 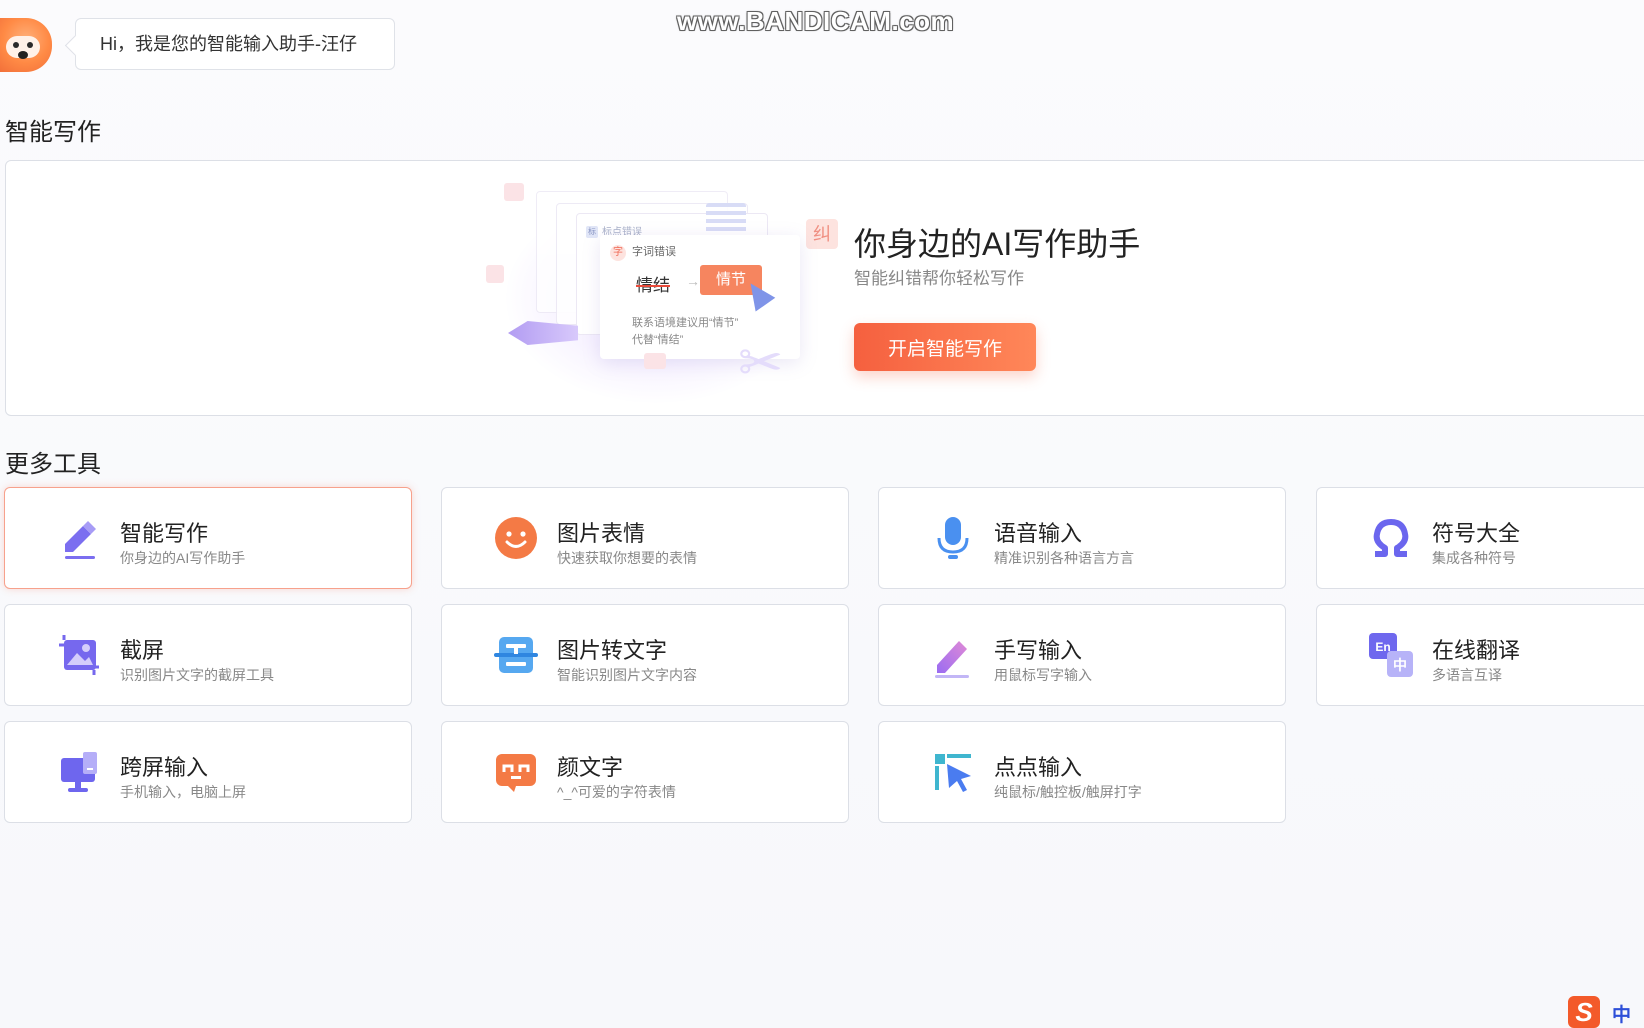 I want to click on tool-kaomoji: 颜文字 ^_^可爱的字符表情, so click(x=645, y=772).